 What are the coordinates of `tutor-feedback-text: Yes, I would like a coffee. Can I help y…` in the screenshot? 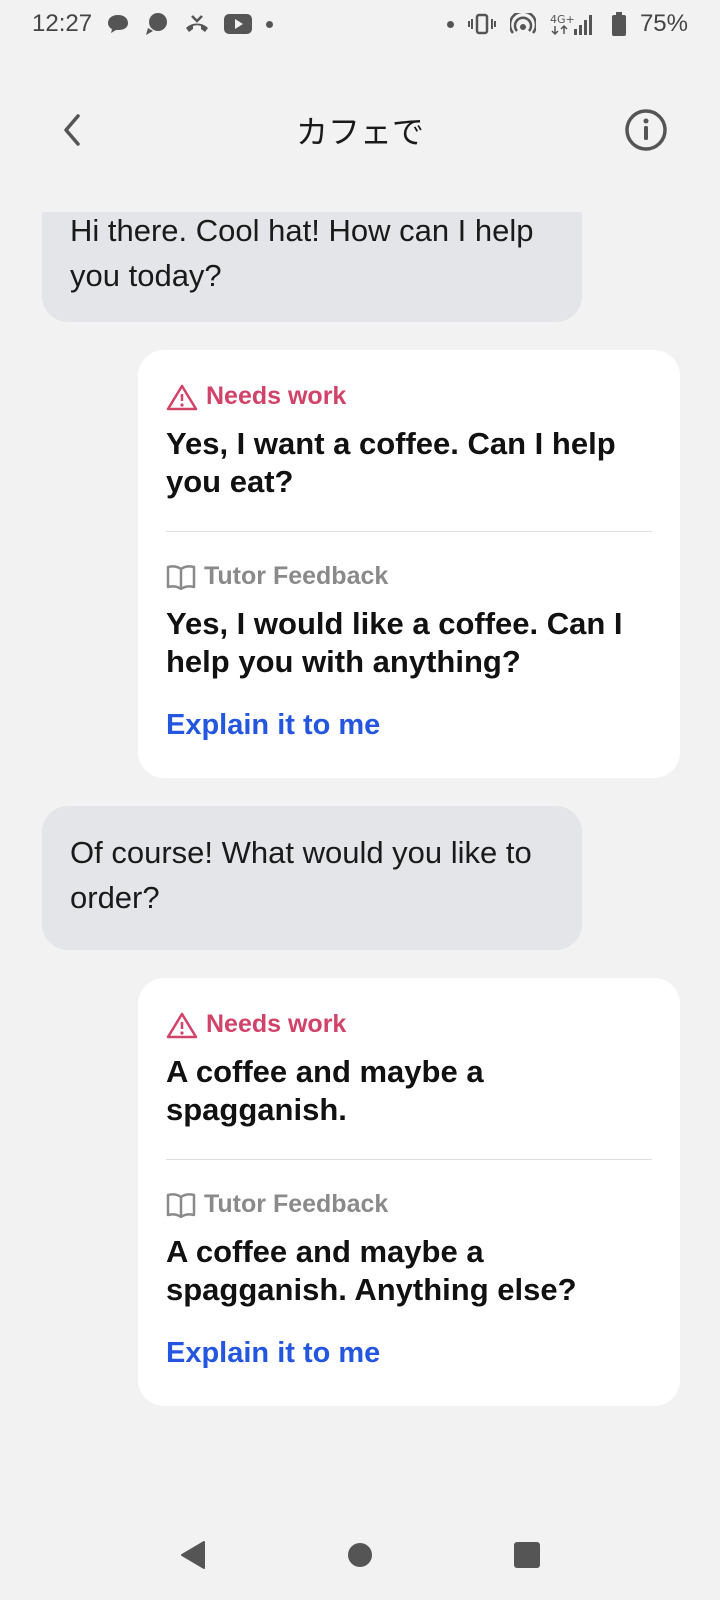 It's located at (394, 642).